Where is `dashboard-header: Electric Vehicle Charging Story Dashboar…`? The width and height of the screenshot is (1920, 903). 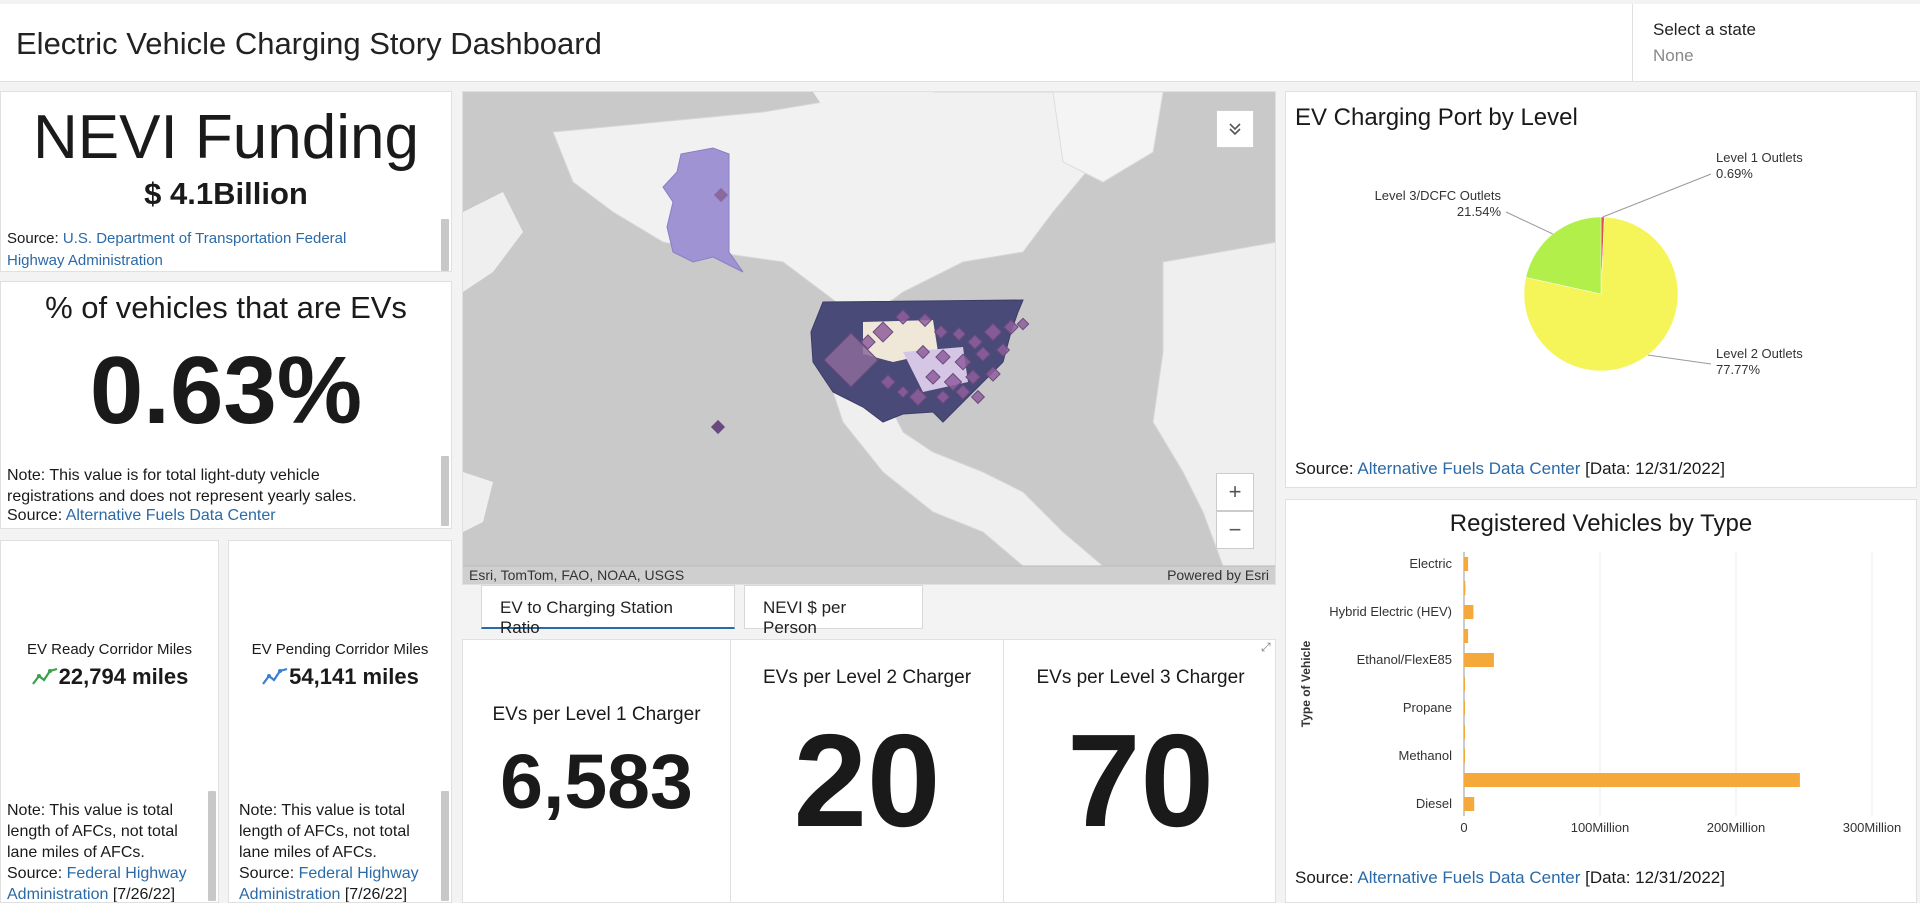
dashboard-header: Electric Vehicle Charging Story Dashboar… is located at coordinates (960, 43).